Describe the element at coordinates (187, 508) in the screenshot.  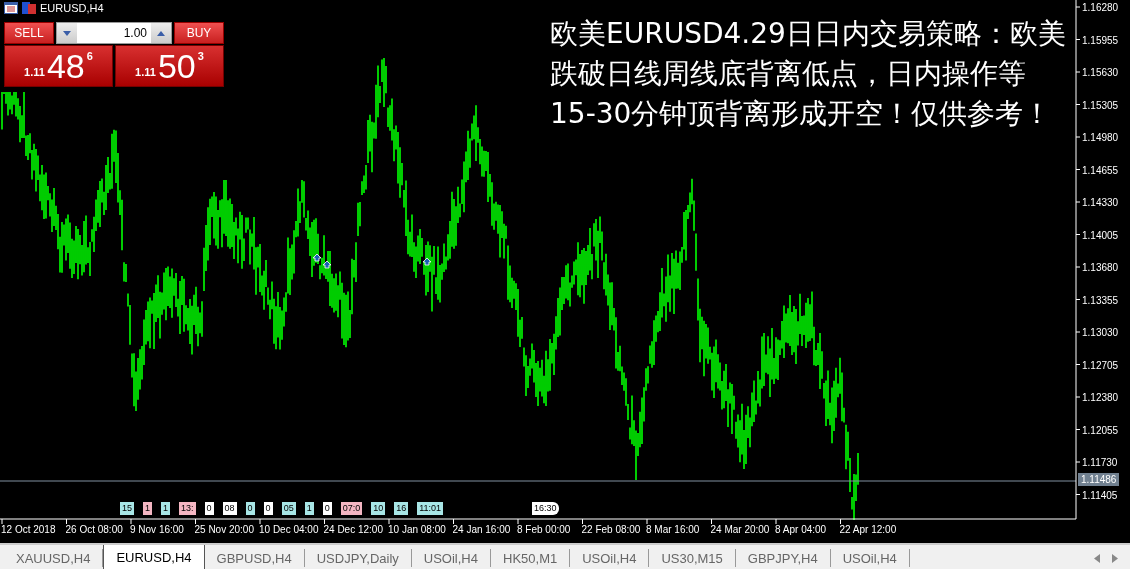
I see `event-tag: 13:` at that location.